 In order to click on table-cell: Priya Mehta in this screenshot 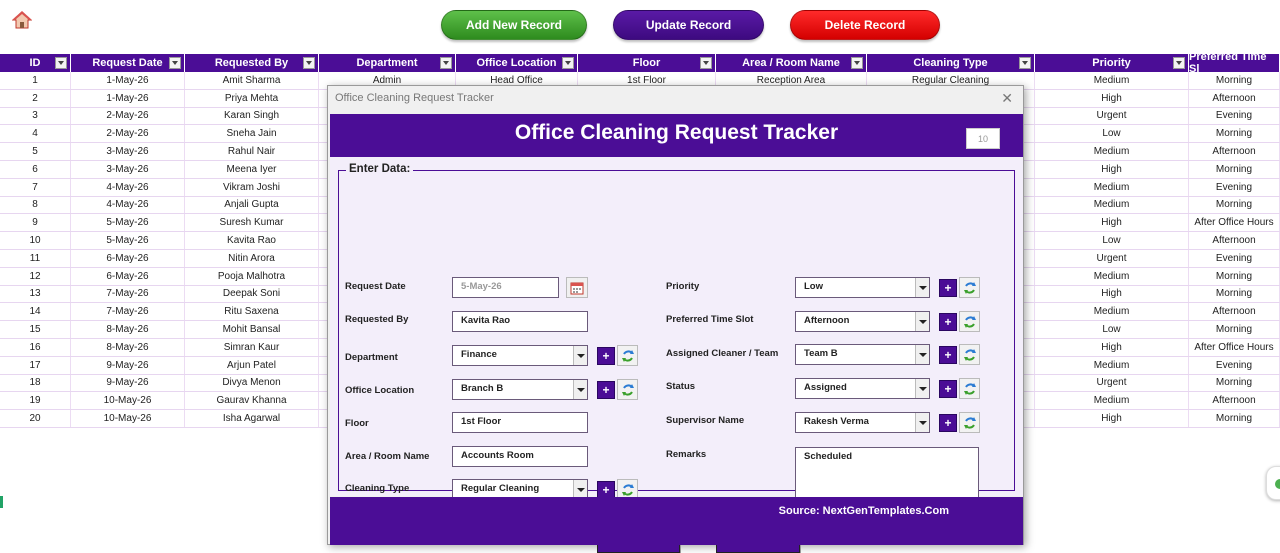, I will do `click(252, 98)`.